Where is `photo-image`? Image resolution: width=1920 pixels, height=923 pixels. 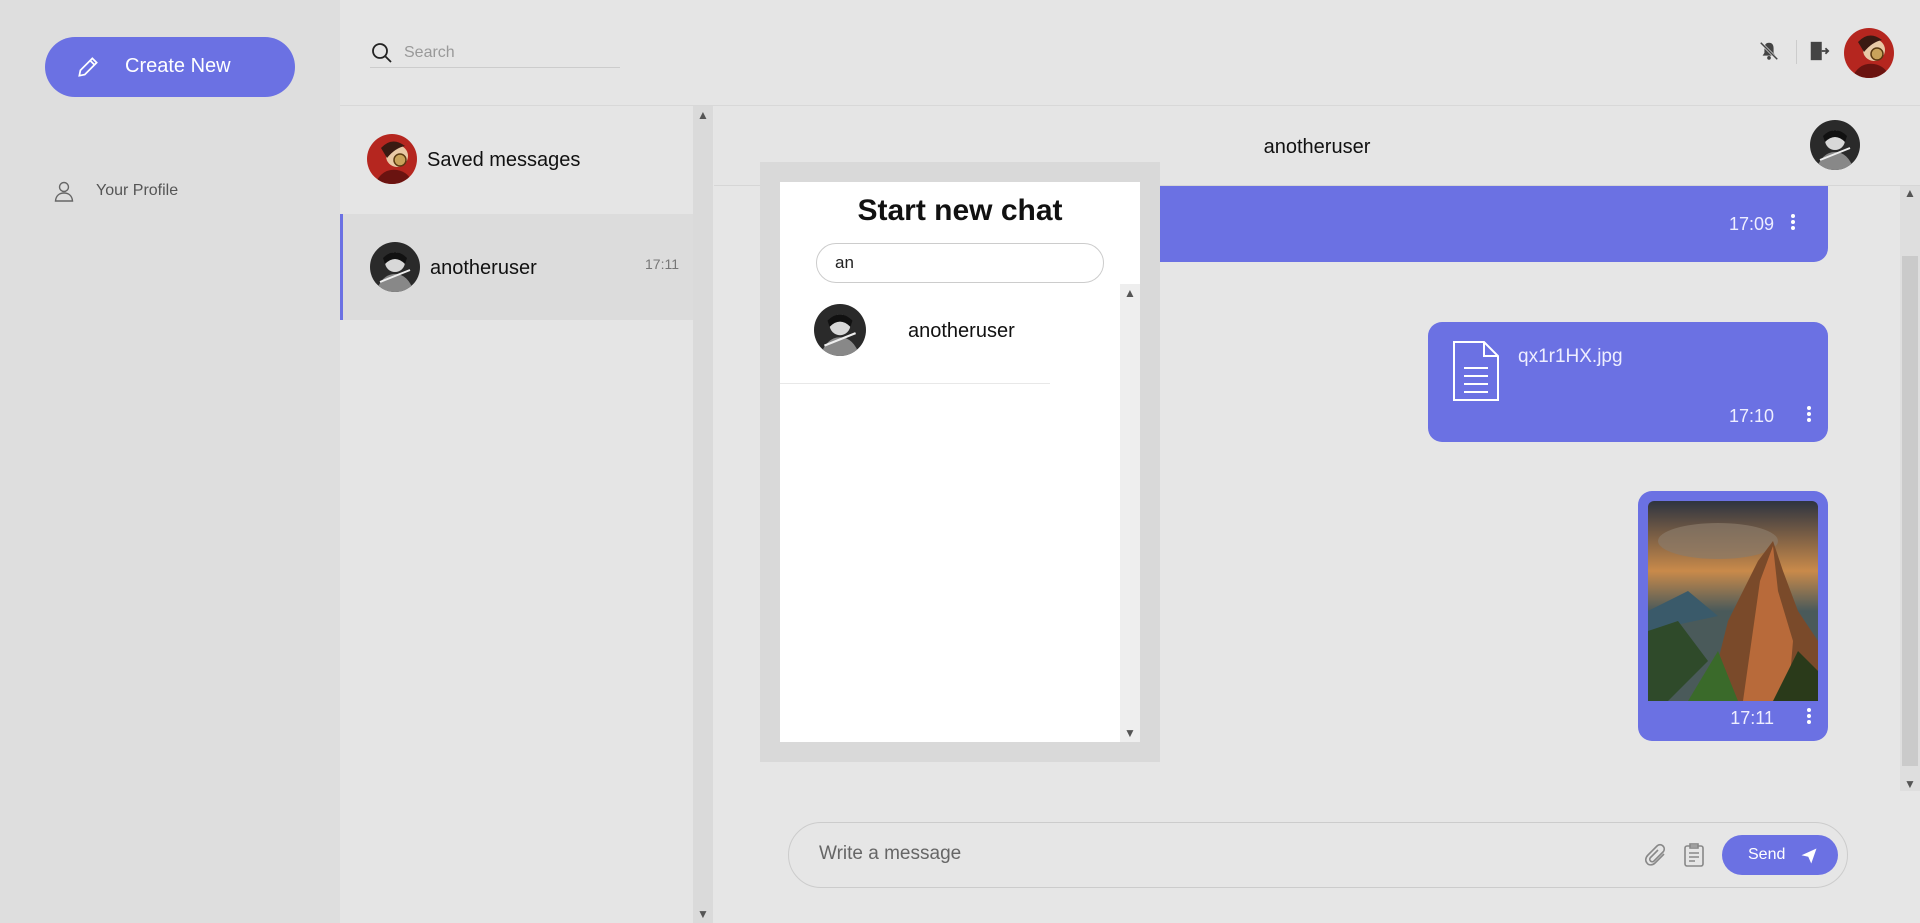 photo-image is located at coordinates (1733, 601).